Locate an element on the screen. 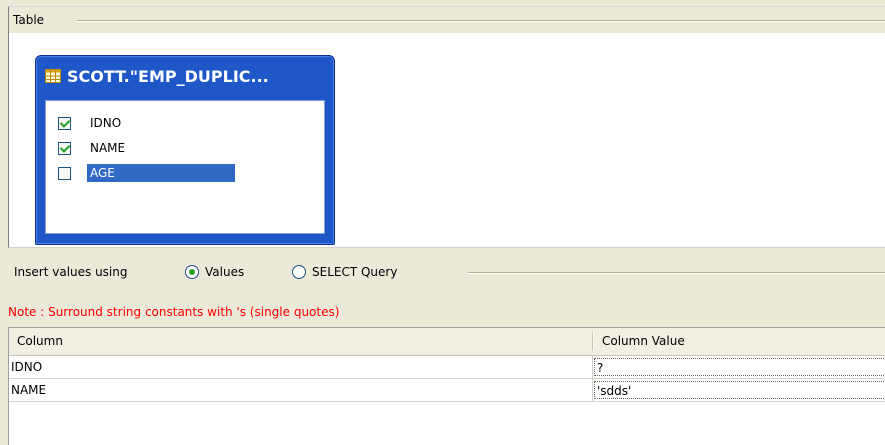 This screenshot has width=885, height=445. column-item-name: NAME is located at coordinates (93, 148).